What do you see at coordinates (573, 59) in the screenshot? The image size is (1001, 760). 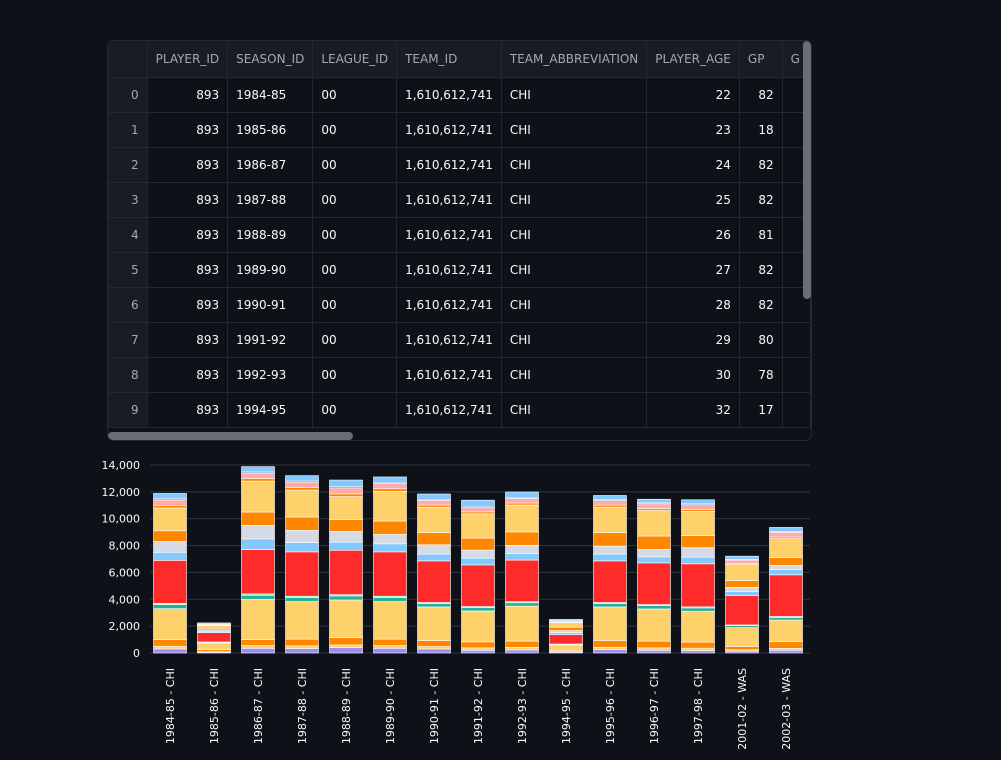 I see `column-header: TEAM_ABBREVIATION` at bounding box center [573, 59].